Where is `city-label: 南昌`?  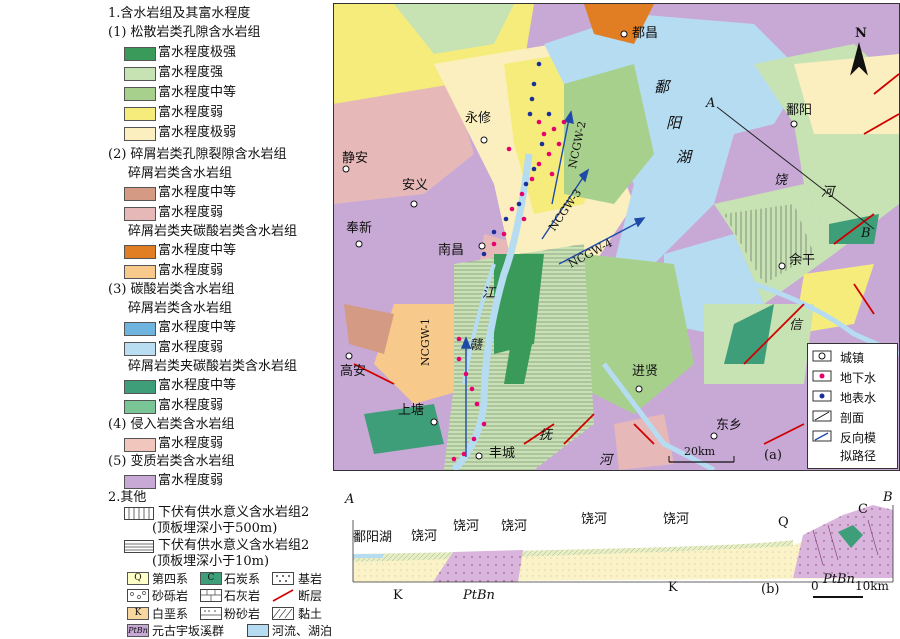
city-label: 南昌 is located at coordinates (451, 250).